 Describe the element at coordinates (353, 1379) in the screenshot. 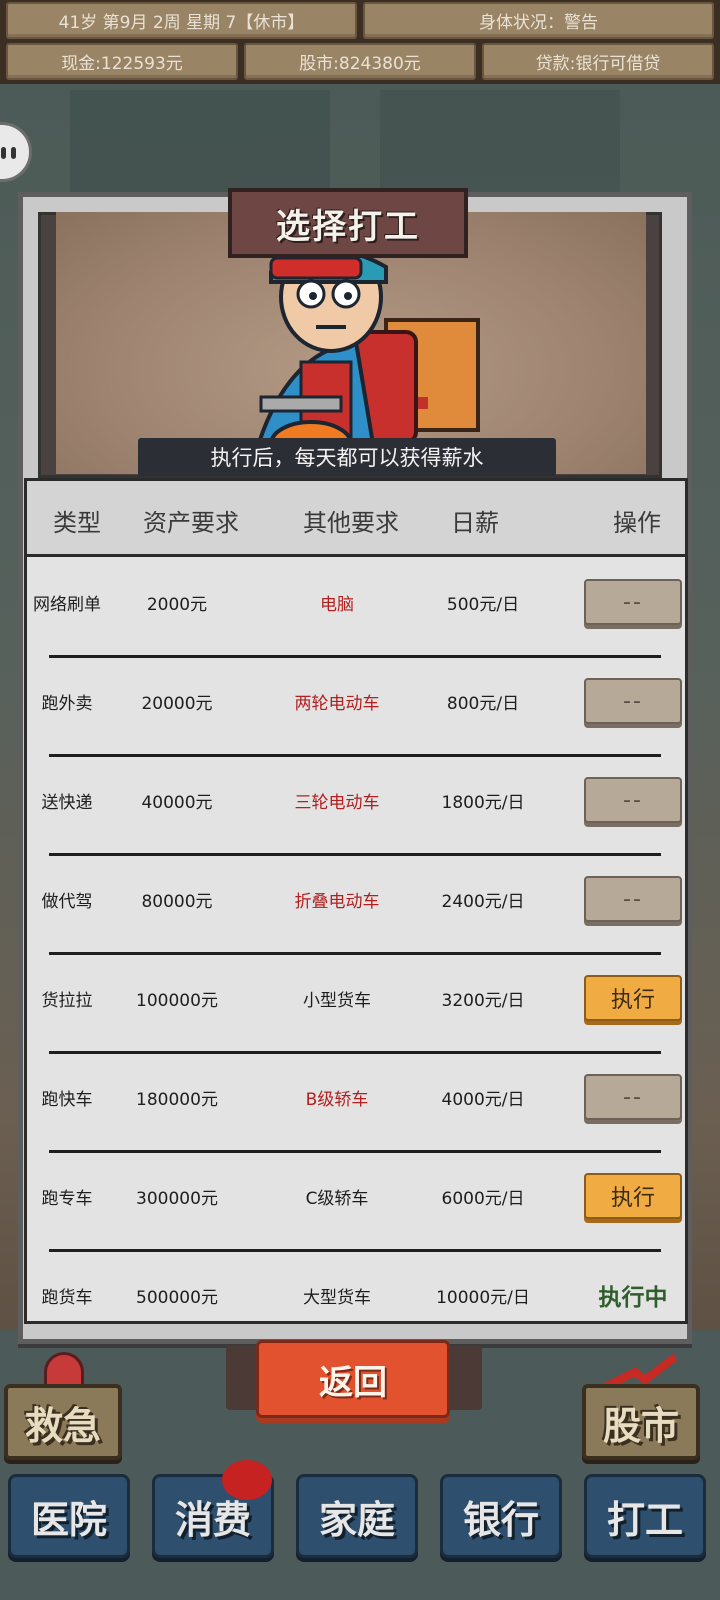

I see `back-button: 返回` at that location.